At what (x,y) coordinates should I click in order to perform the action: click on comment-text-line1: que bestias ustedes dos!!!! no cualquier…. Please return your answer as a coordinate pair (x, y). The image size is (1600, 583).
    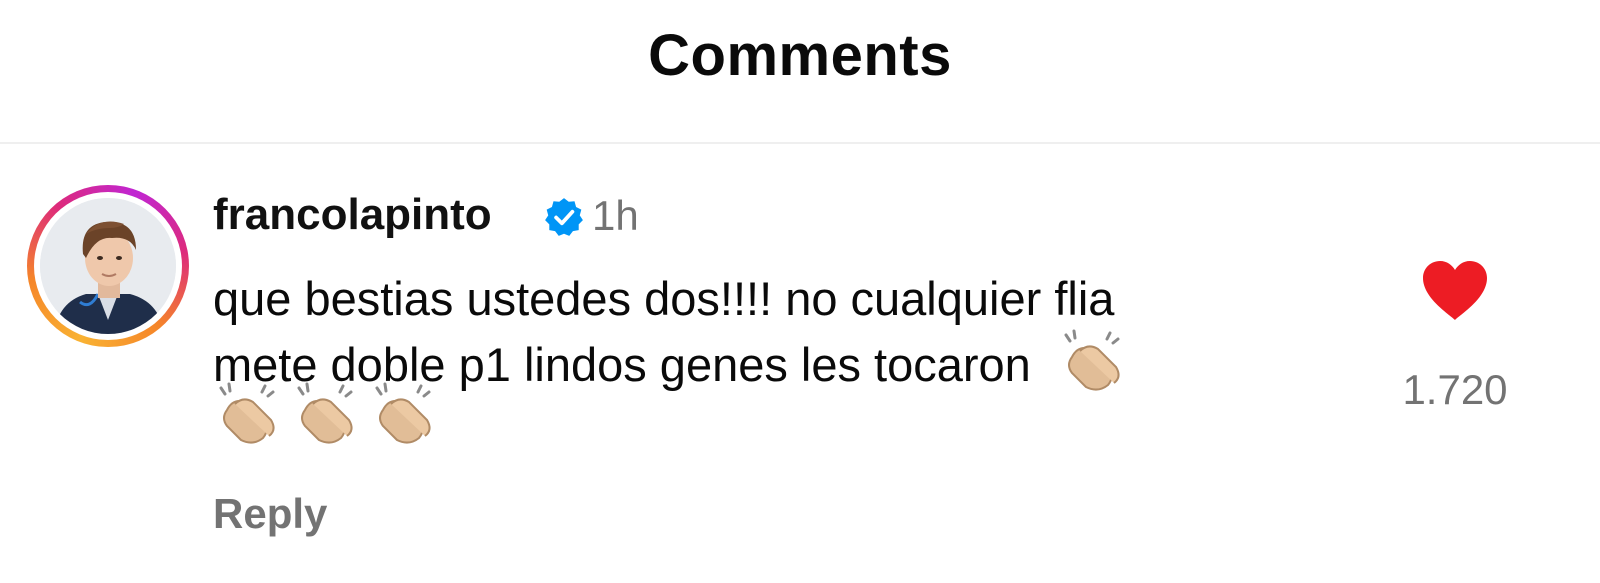
    Looking at the image, I should click on (664, 298).